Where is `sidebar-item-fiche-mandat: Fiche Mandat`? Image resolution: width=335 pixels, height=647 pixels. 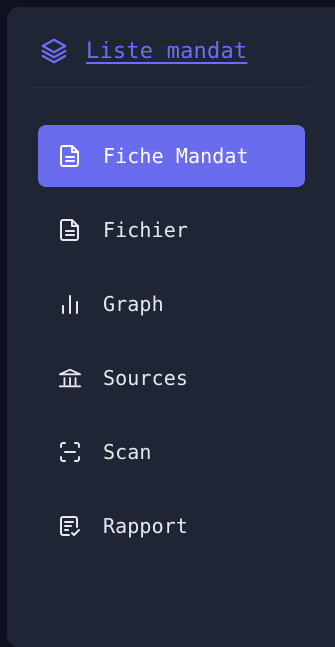 sidebar-item-fiche-mandat: Fiche Mandat is located at coordinates (171, 156).